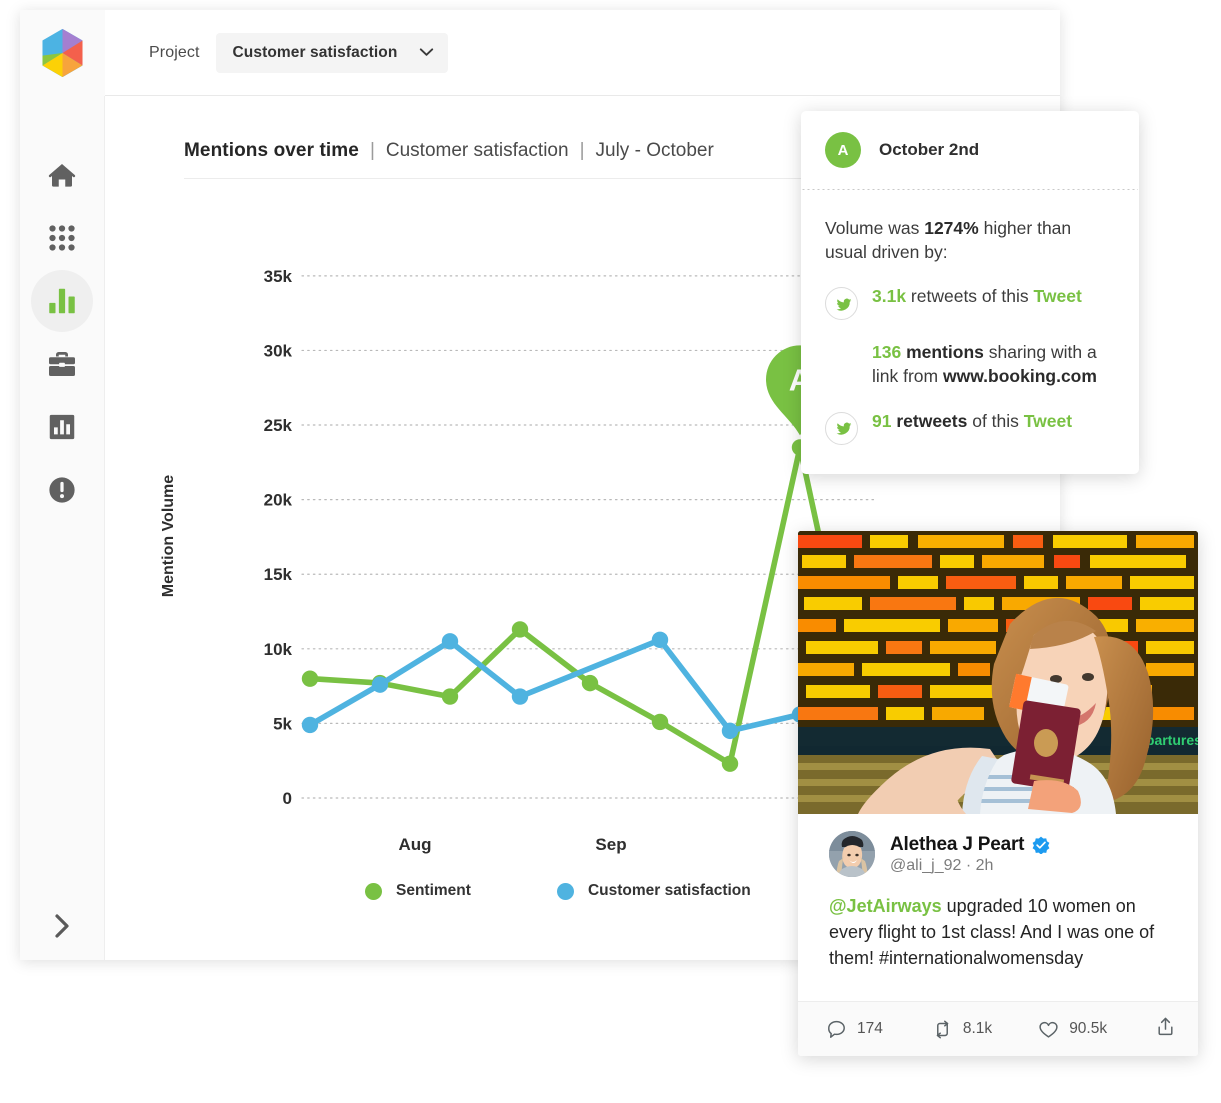 This screenshot has width=1221, height=1103. What do you see at coordinates (62, 238) in the screenshot?
I see `sidebar-item-apps` at bounding box center [62, 238].